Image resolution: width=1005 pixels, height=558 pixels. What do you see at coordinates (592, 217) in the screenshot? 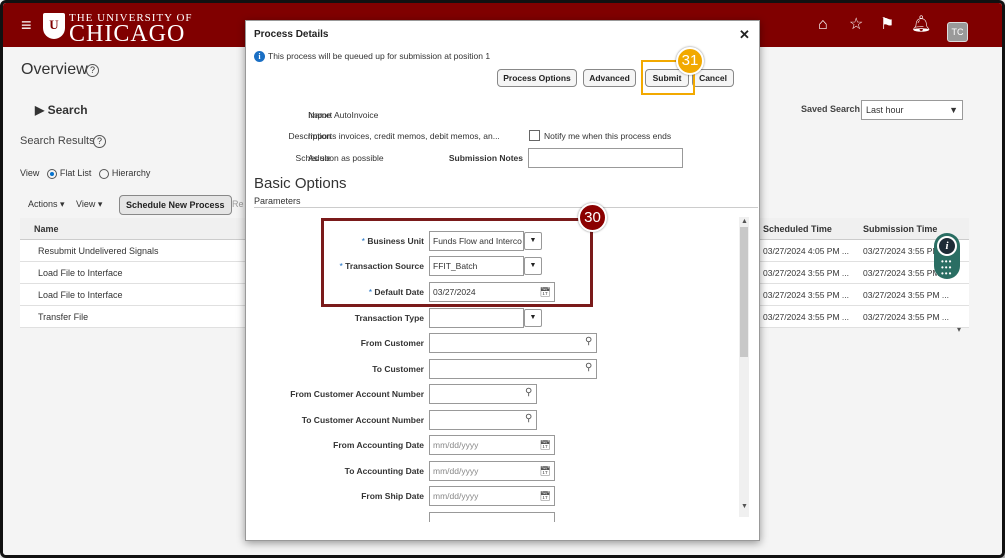
I see `step-30-callout: 30` at bounding box center [592, 217].